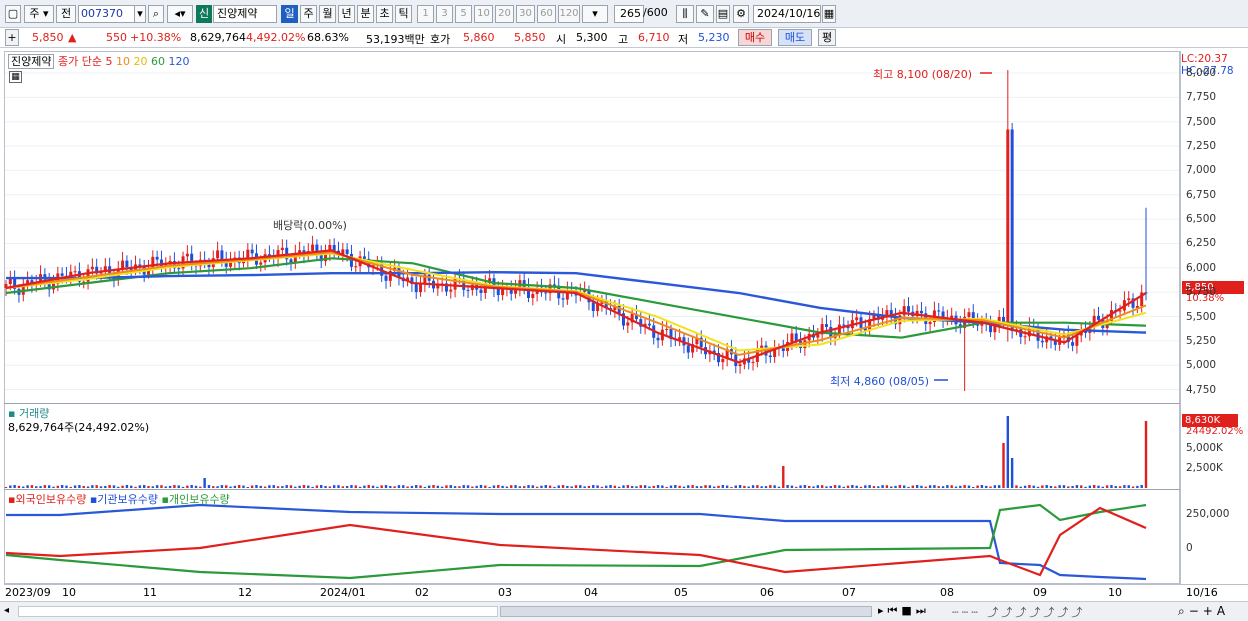 The height and width of the screenshot is (621, 1248). Describe the element at coordinates (258, 611) in the screenshot. I see `scrollbar-track` at that location.